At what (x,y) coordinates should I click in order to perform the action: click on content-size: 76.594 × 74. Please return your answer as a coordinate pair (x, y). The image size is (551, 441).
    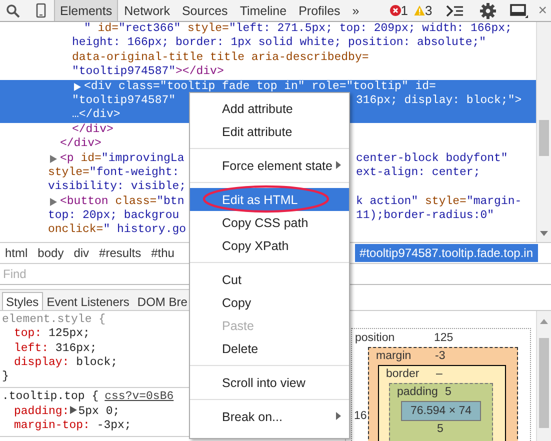
    Looking at the image, I should click on (441, 411).